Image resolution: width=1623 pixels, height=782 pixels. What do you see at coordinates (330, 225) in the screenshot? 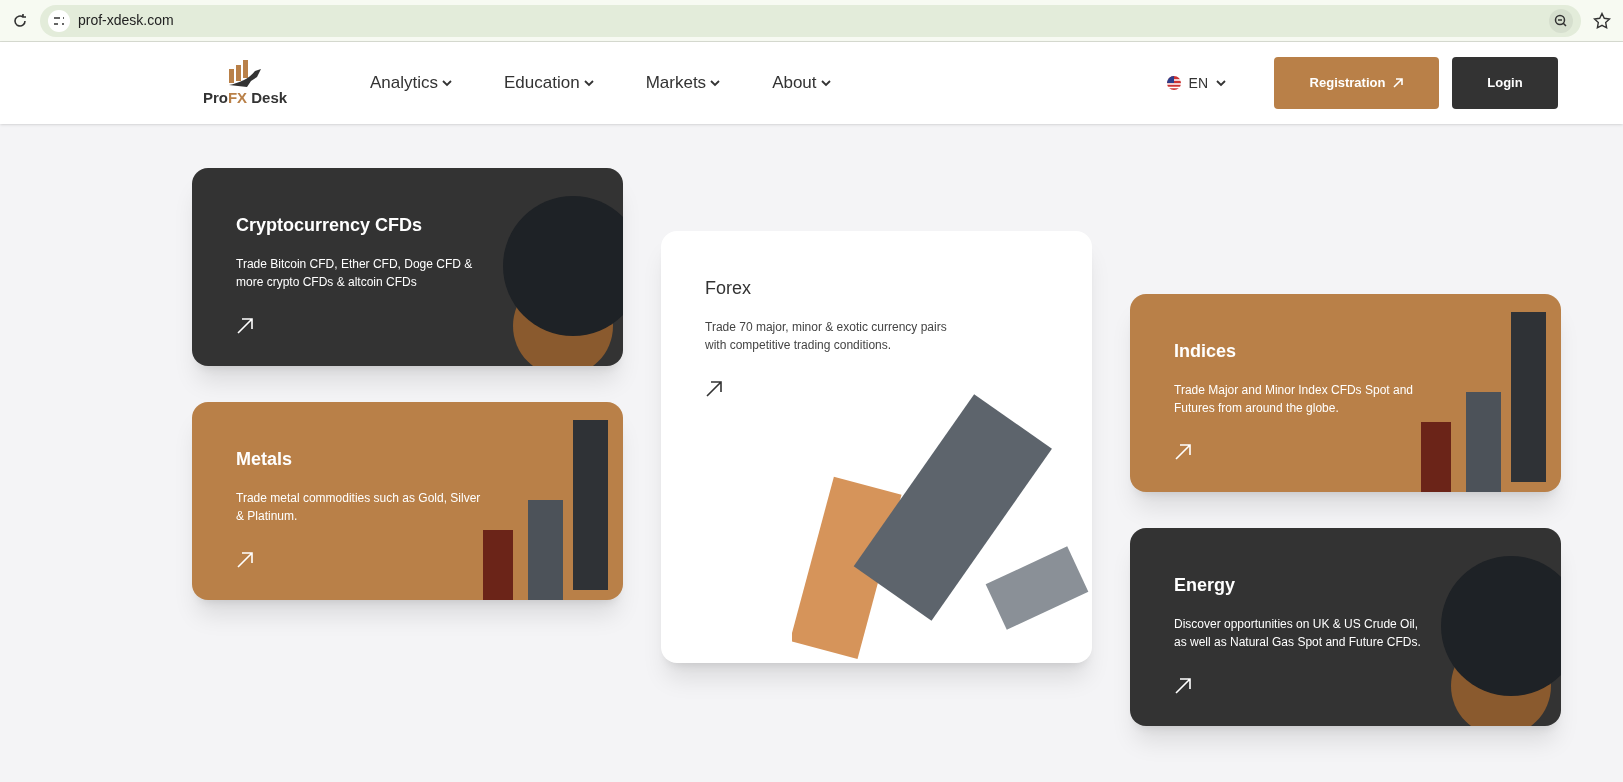
I see `card-title: Cryptocurrency CFDs` at bounding box center [330, 225].